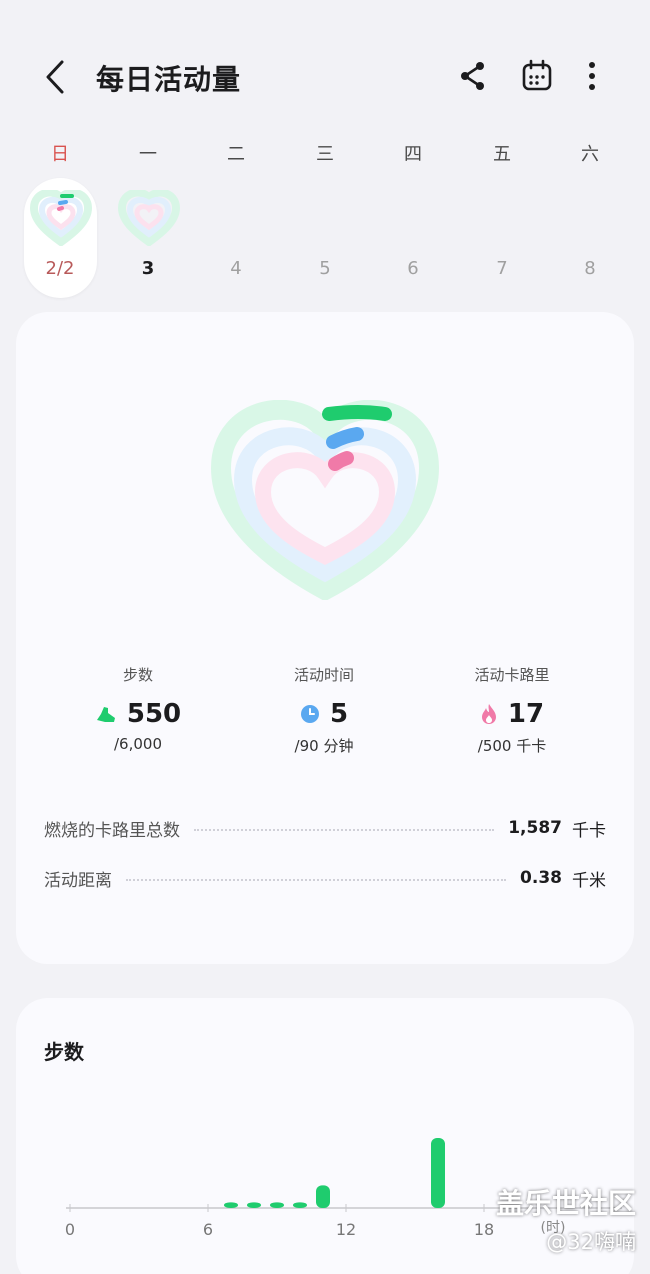  Describe the element at coordinates (325, 878) in the screenshot. I see `active-distance-row: 活动距离 0.38 千米` at that location.